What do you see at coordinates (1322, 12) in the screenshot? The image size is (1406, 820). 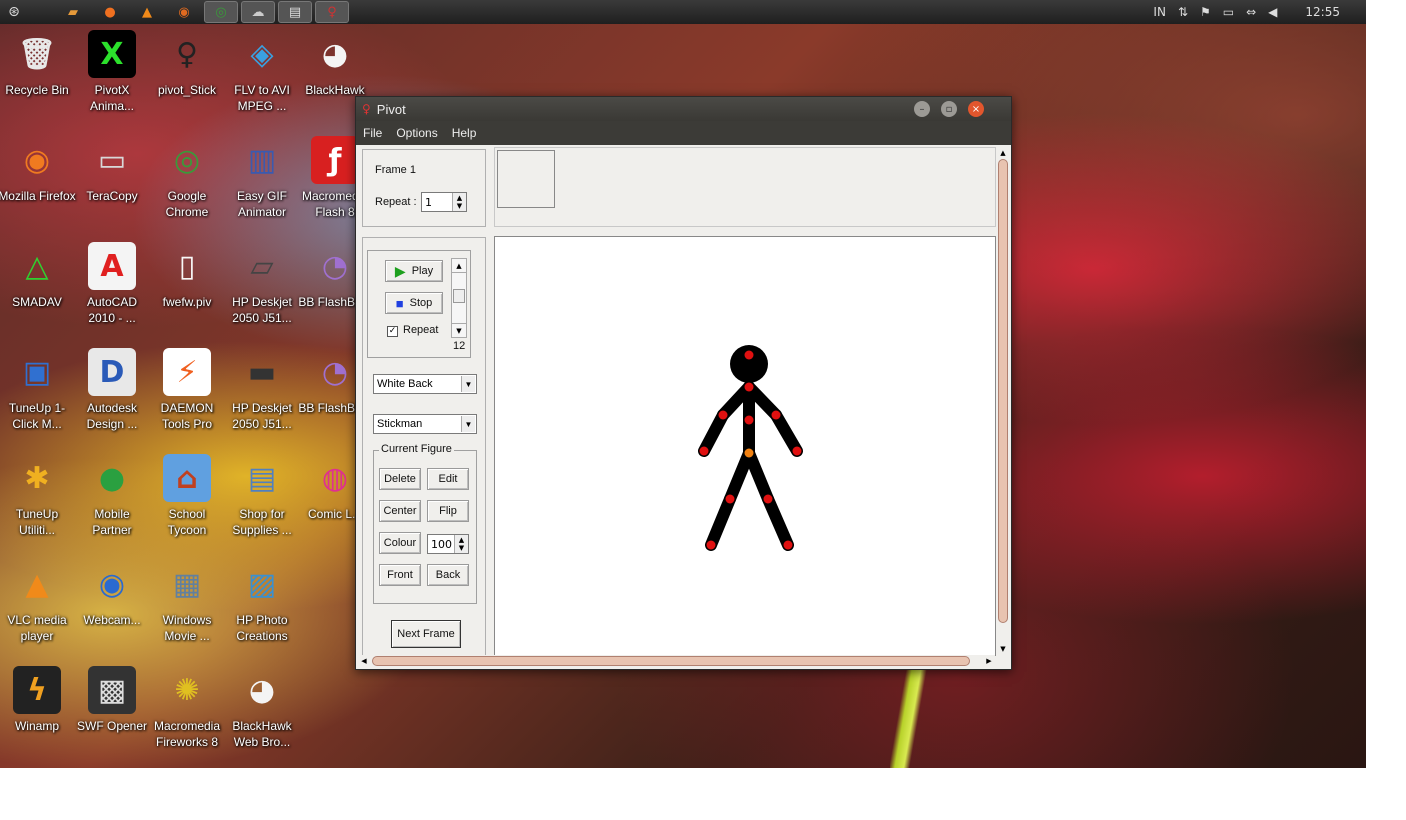 I see `clock: 12:55` at bounding box center [1322, 12].